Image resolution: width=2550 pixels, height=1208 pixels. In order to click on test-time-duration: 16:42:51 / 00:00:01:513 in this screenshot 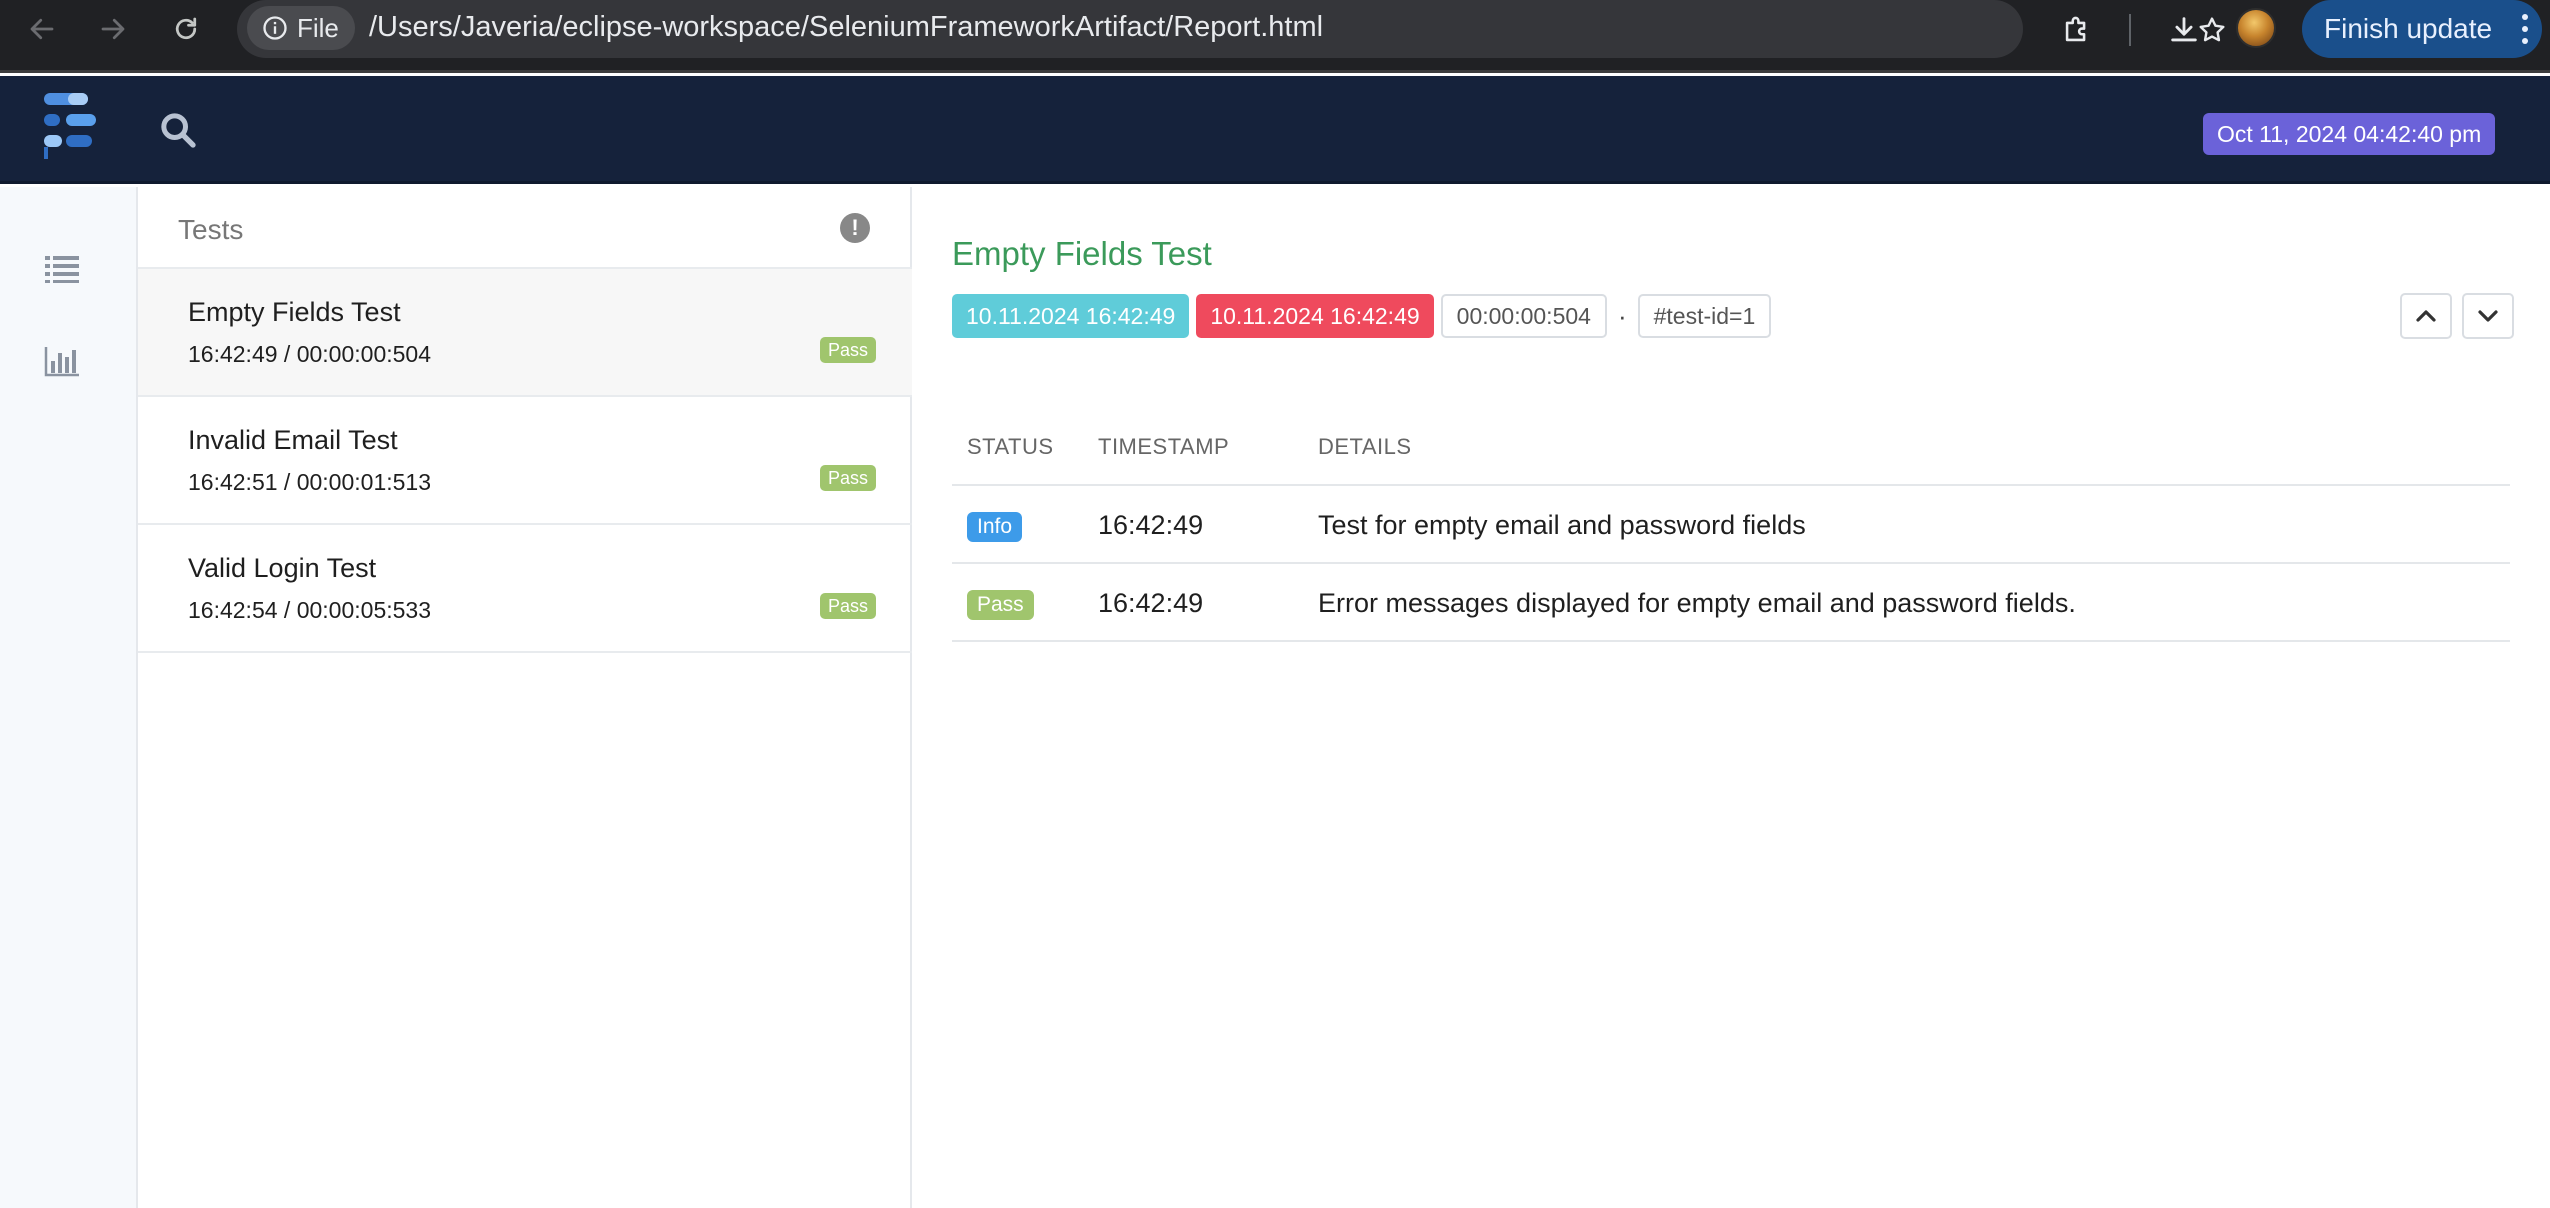, I will do `click(309, 482)`.